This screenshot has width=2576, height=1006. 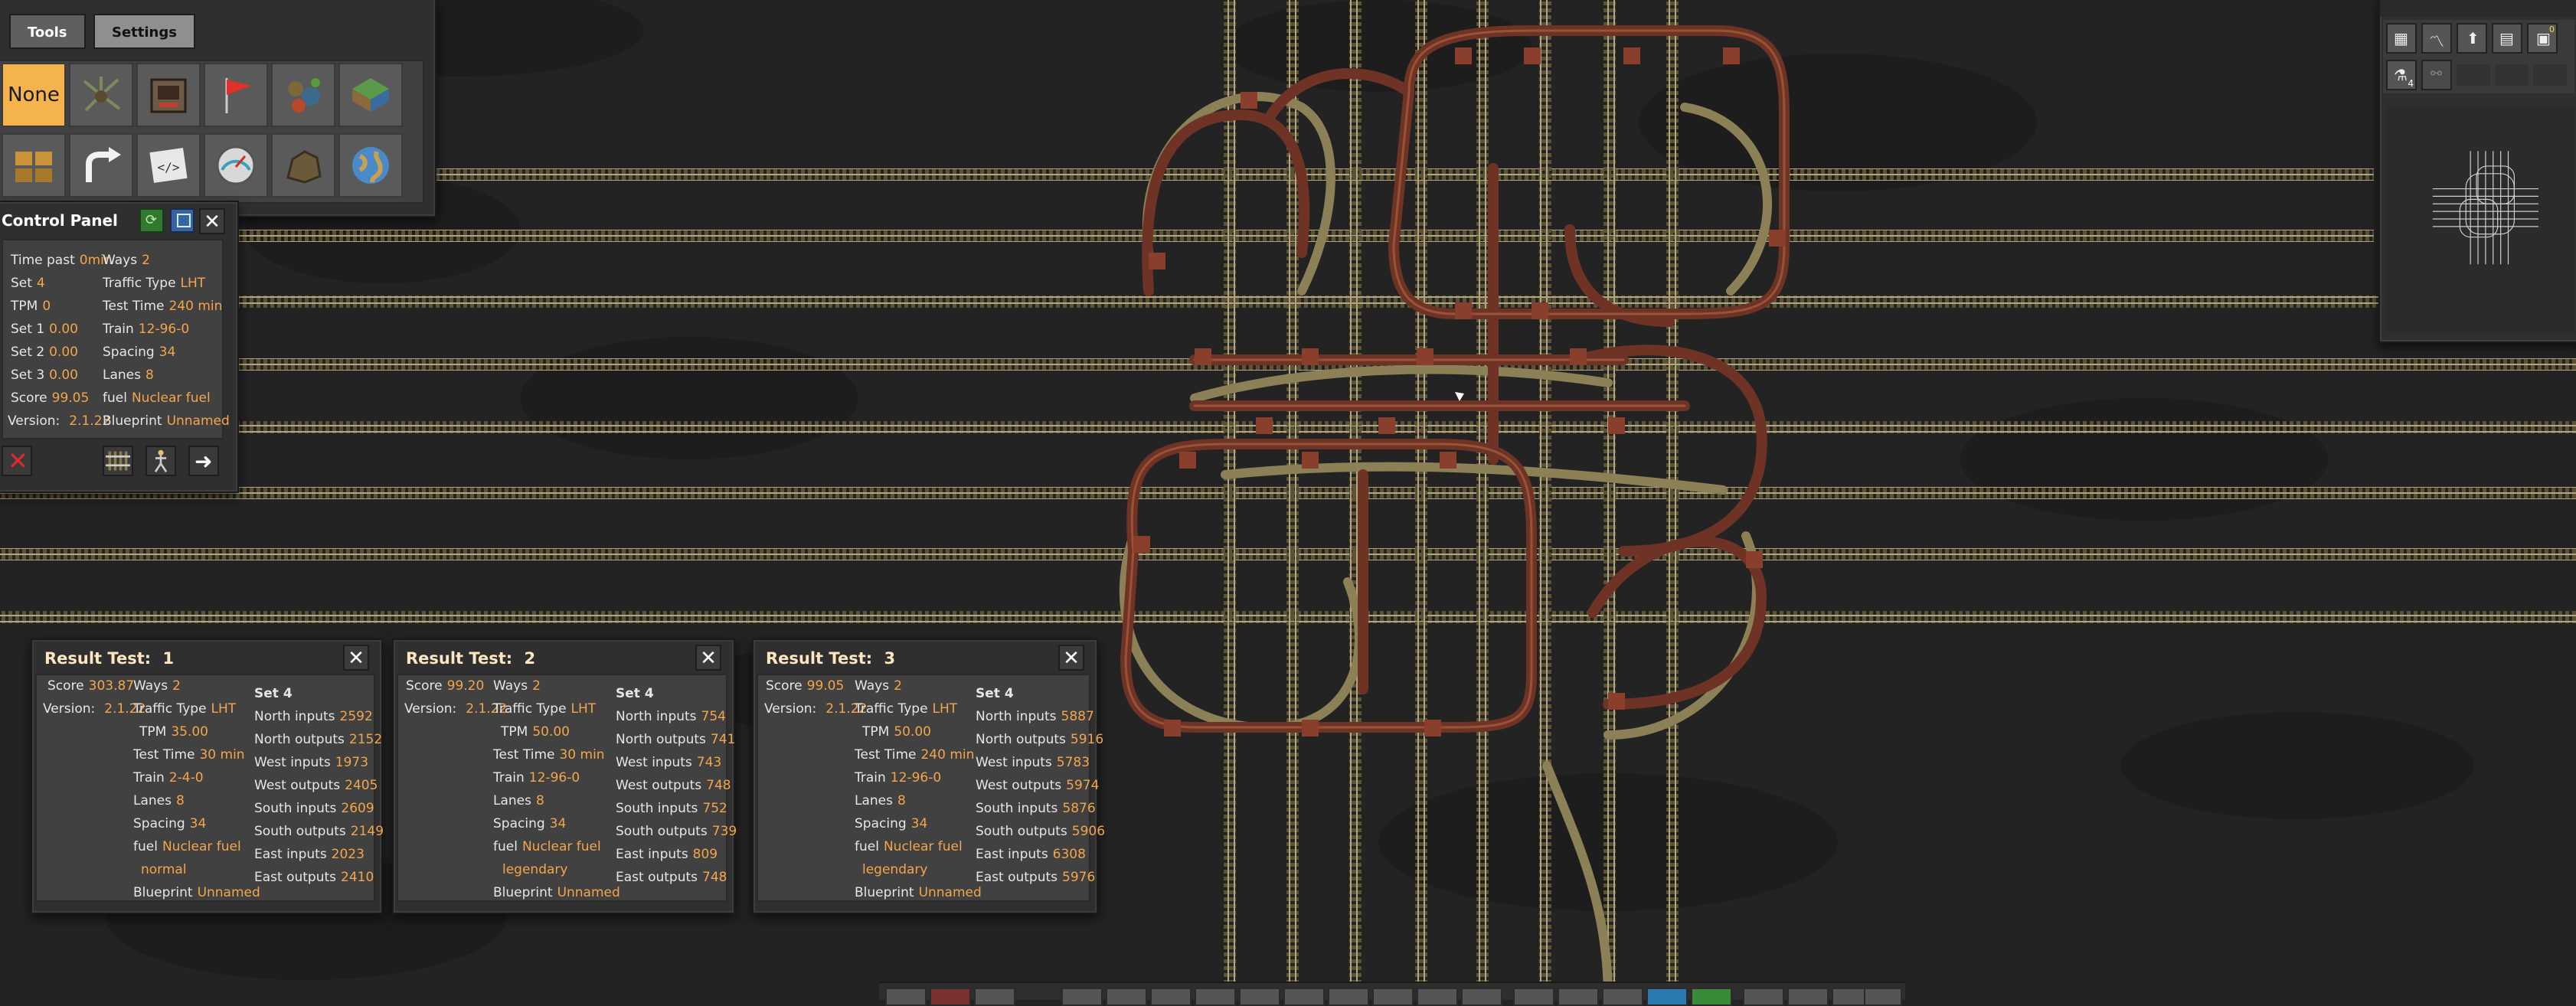 I want to click on result-score: Score 99.20, so click(x=445, y=686).